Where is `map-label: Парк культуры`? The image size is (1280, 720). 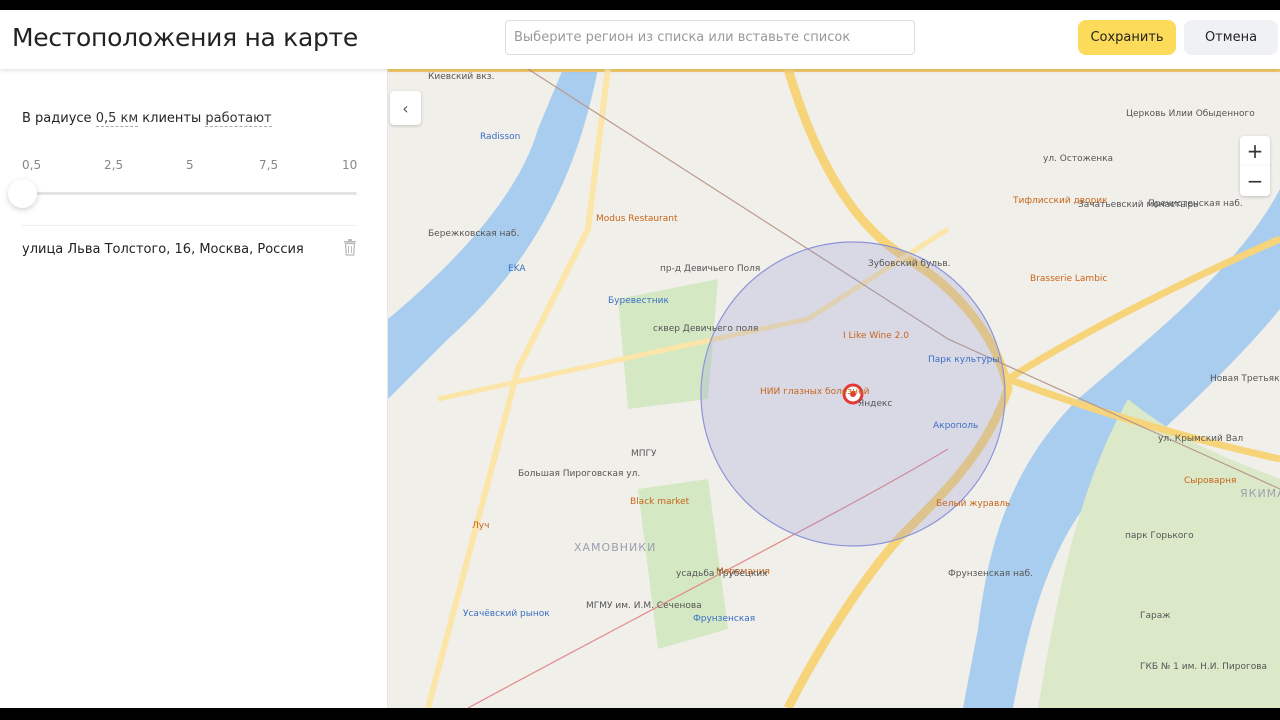 map-label: Парк культуры is located at coordinates (964, 360).